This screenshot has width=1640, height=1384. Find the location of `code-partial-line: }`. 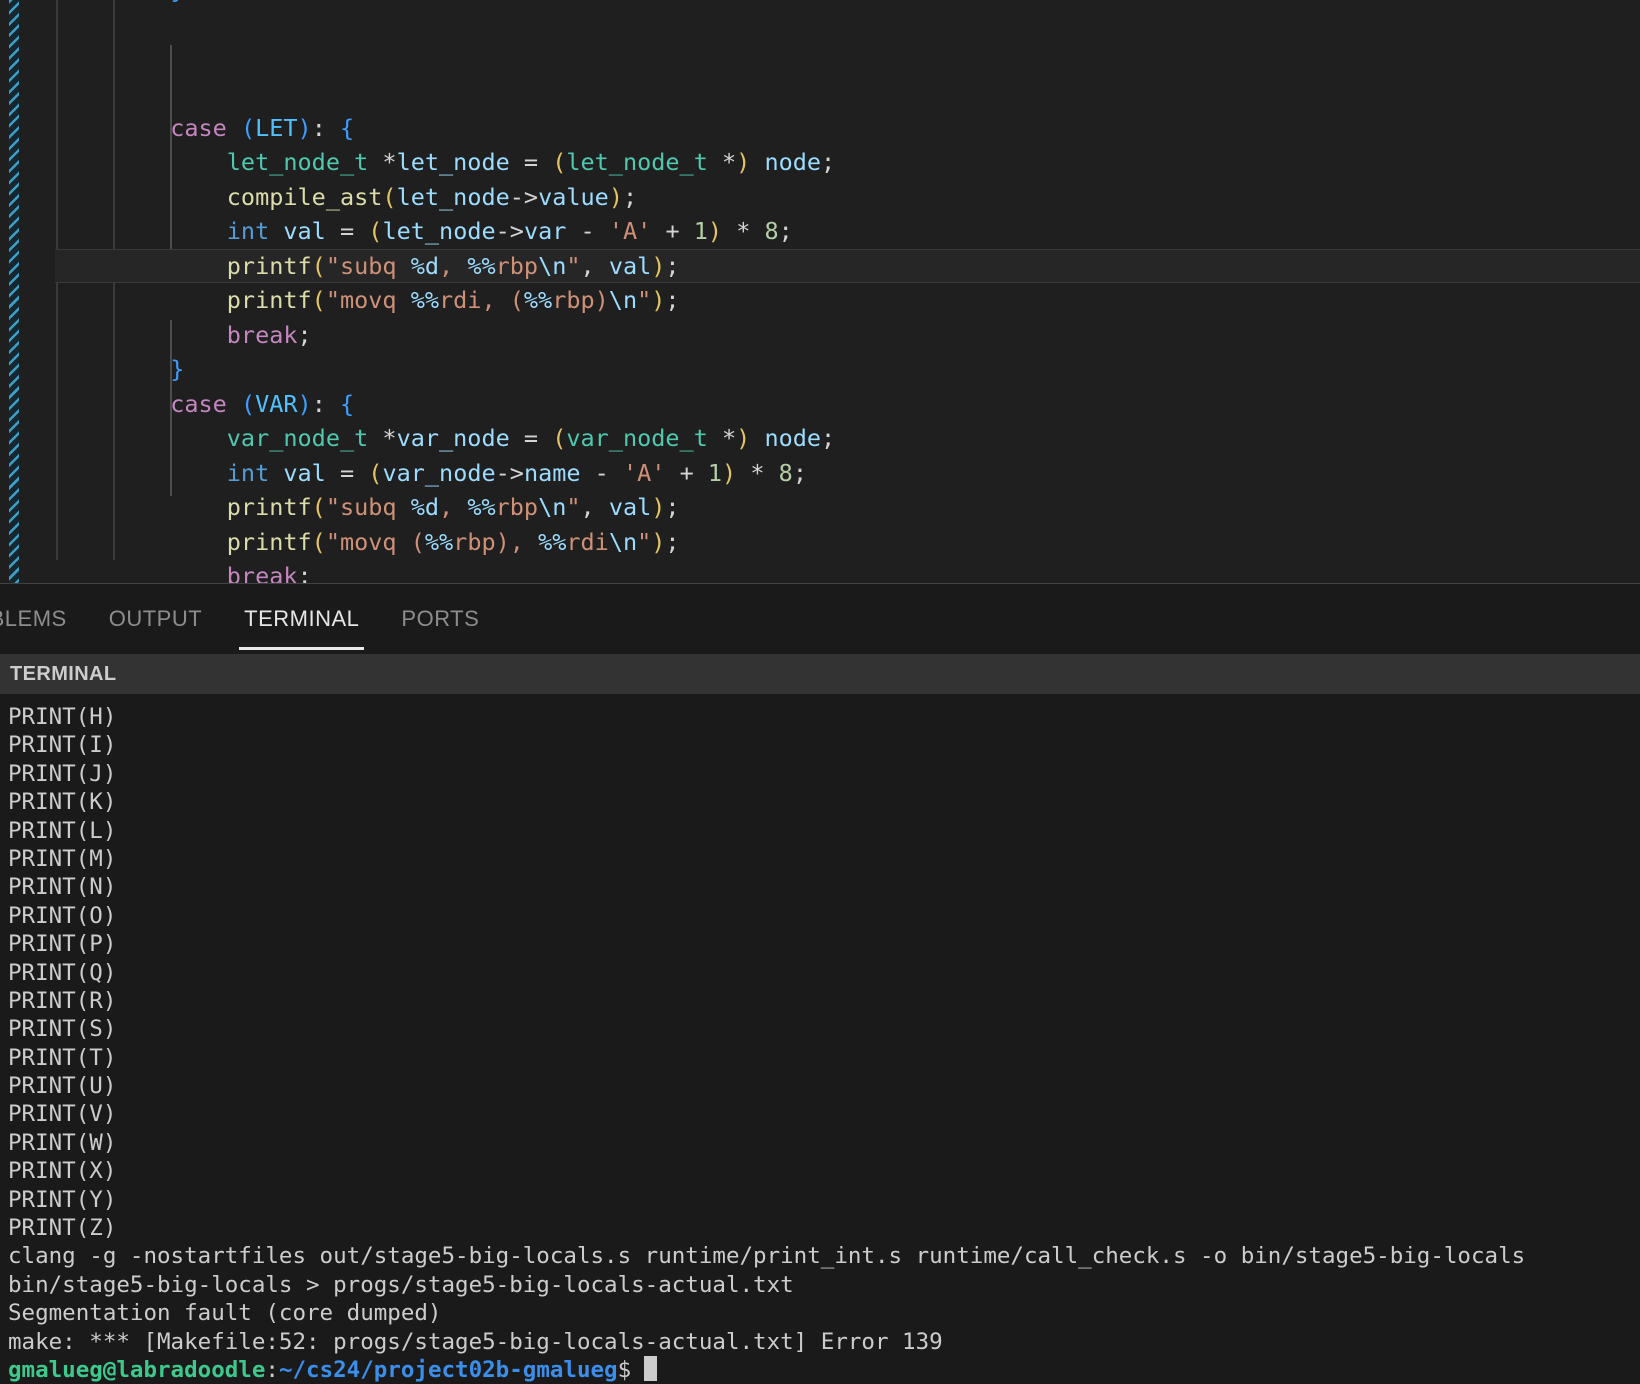

code-partial-line: } is located at coordinates (120, 4).